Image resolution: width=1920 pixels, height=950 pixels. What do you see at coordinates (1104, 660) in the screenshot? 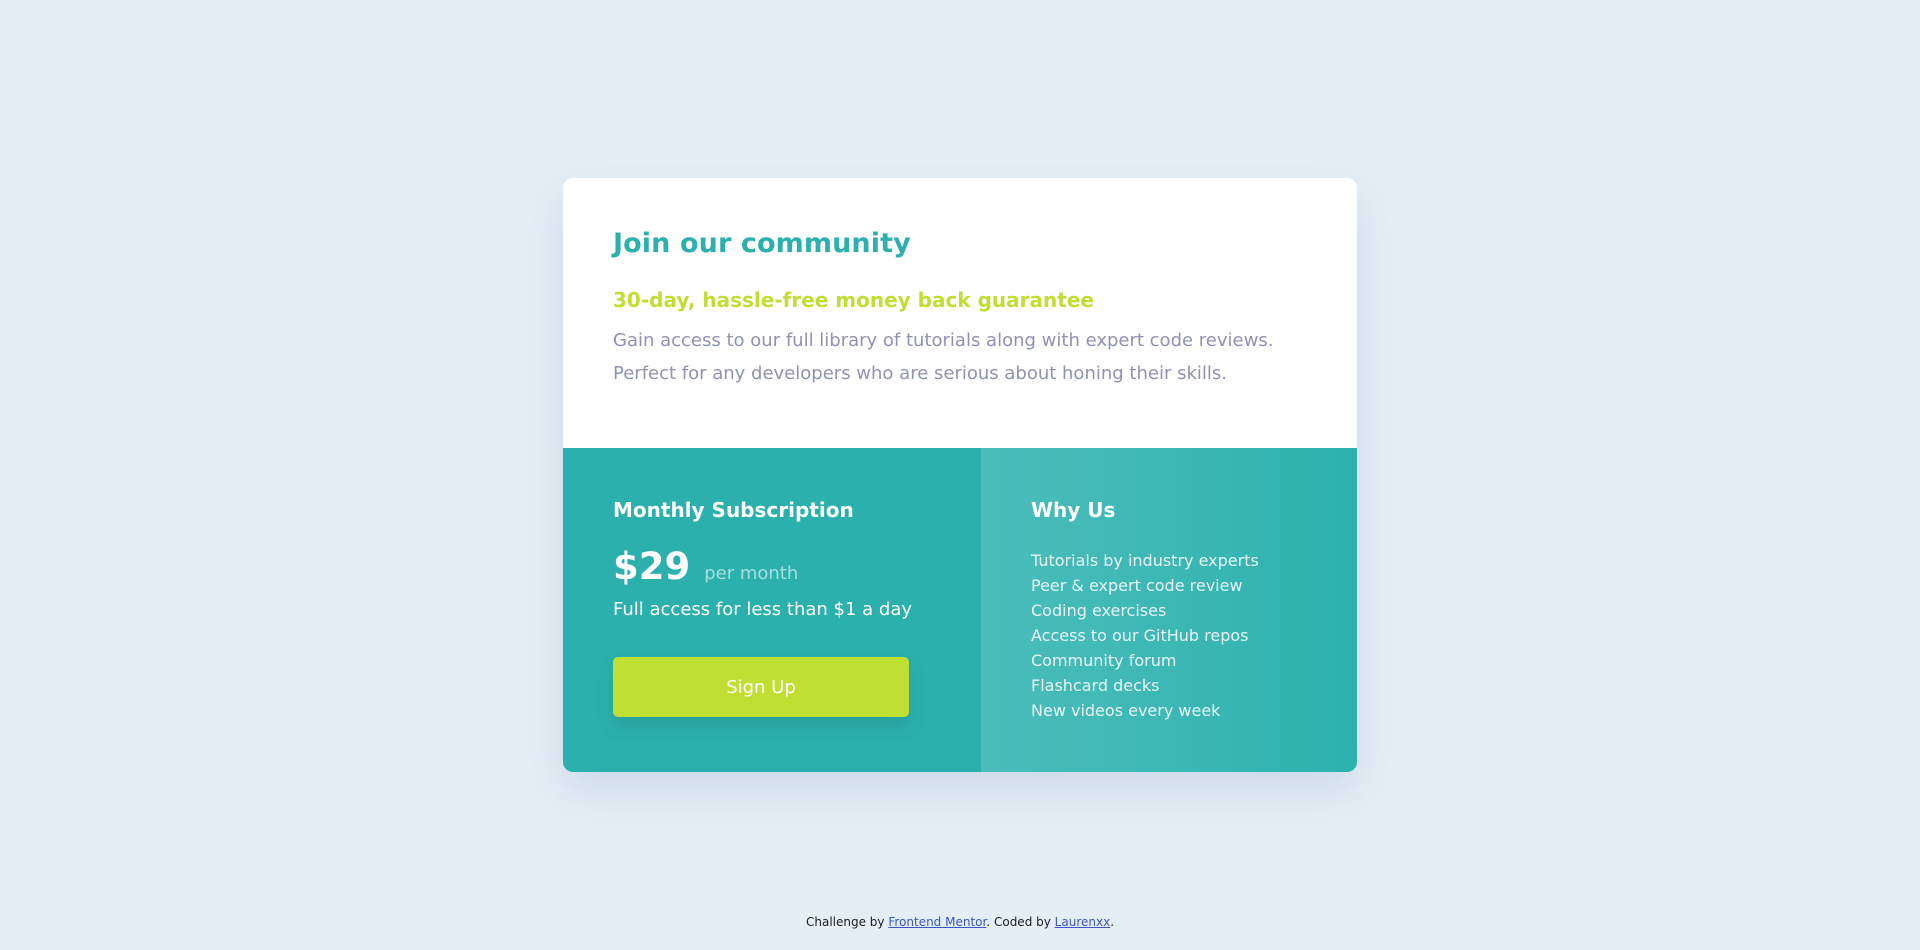
I see `why-us-item: Community forum` at bounding box center [1104, 660].